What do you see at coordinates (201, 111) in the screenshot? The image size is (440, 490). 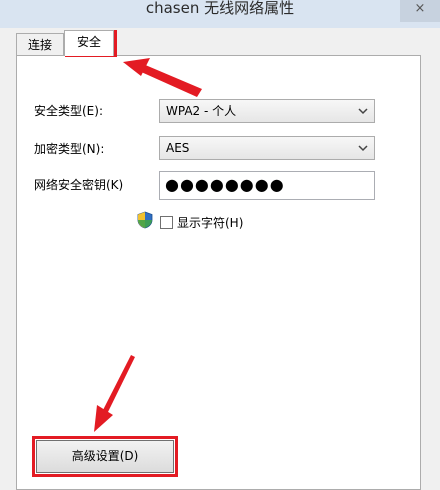 I see `security-type-value: WPA2 - 个人` at bounding box center [201, 111].